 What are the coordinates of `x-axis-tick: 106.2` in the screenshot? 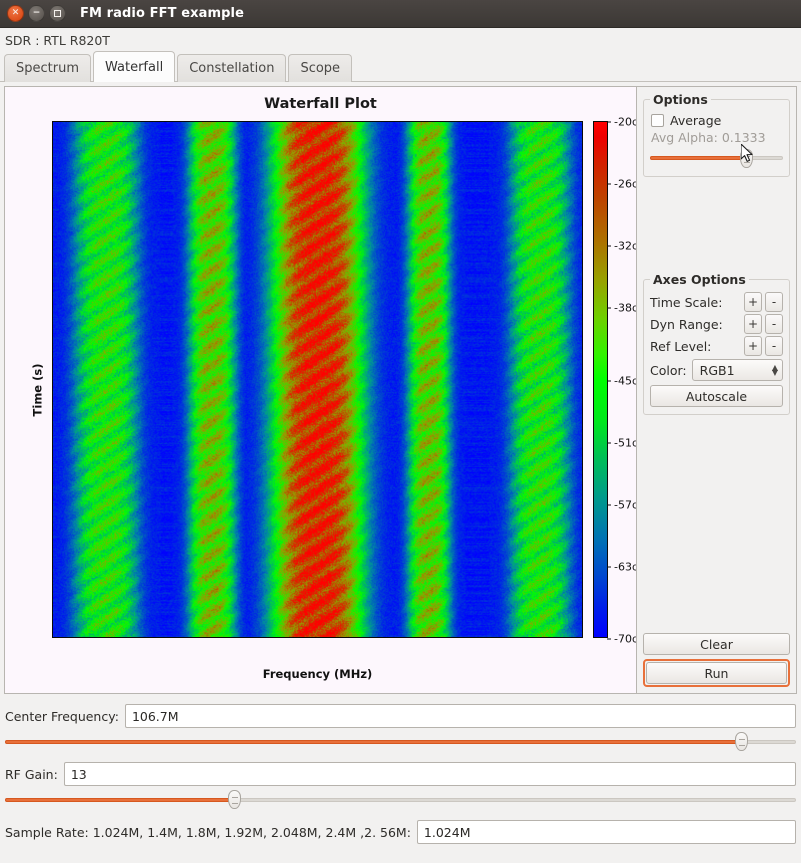 It's located at (60, 637).